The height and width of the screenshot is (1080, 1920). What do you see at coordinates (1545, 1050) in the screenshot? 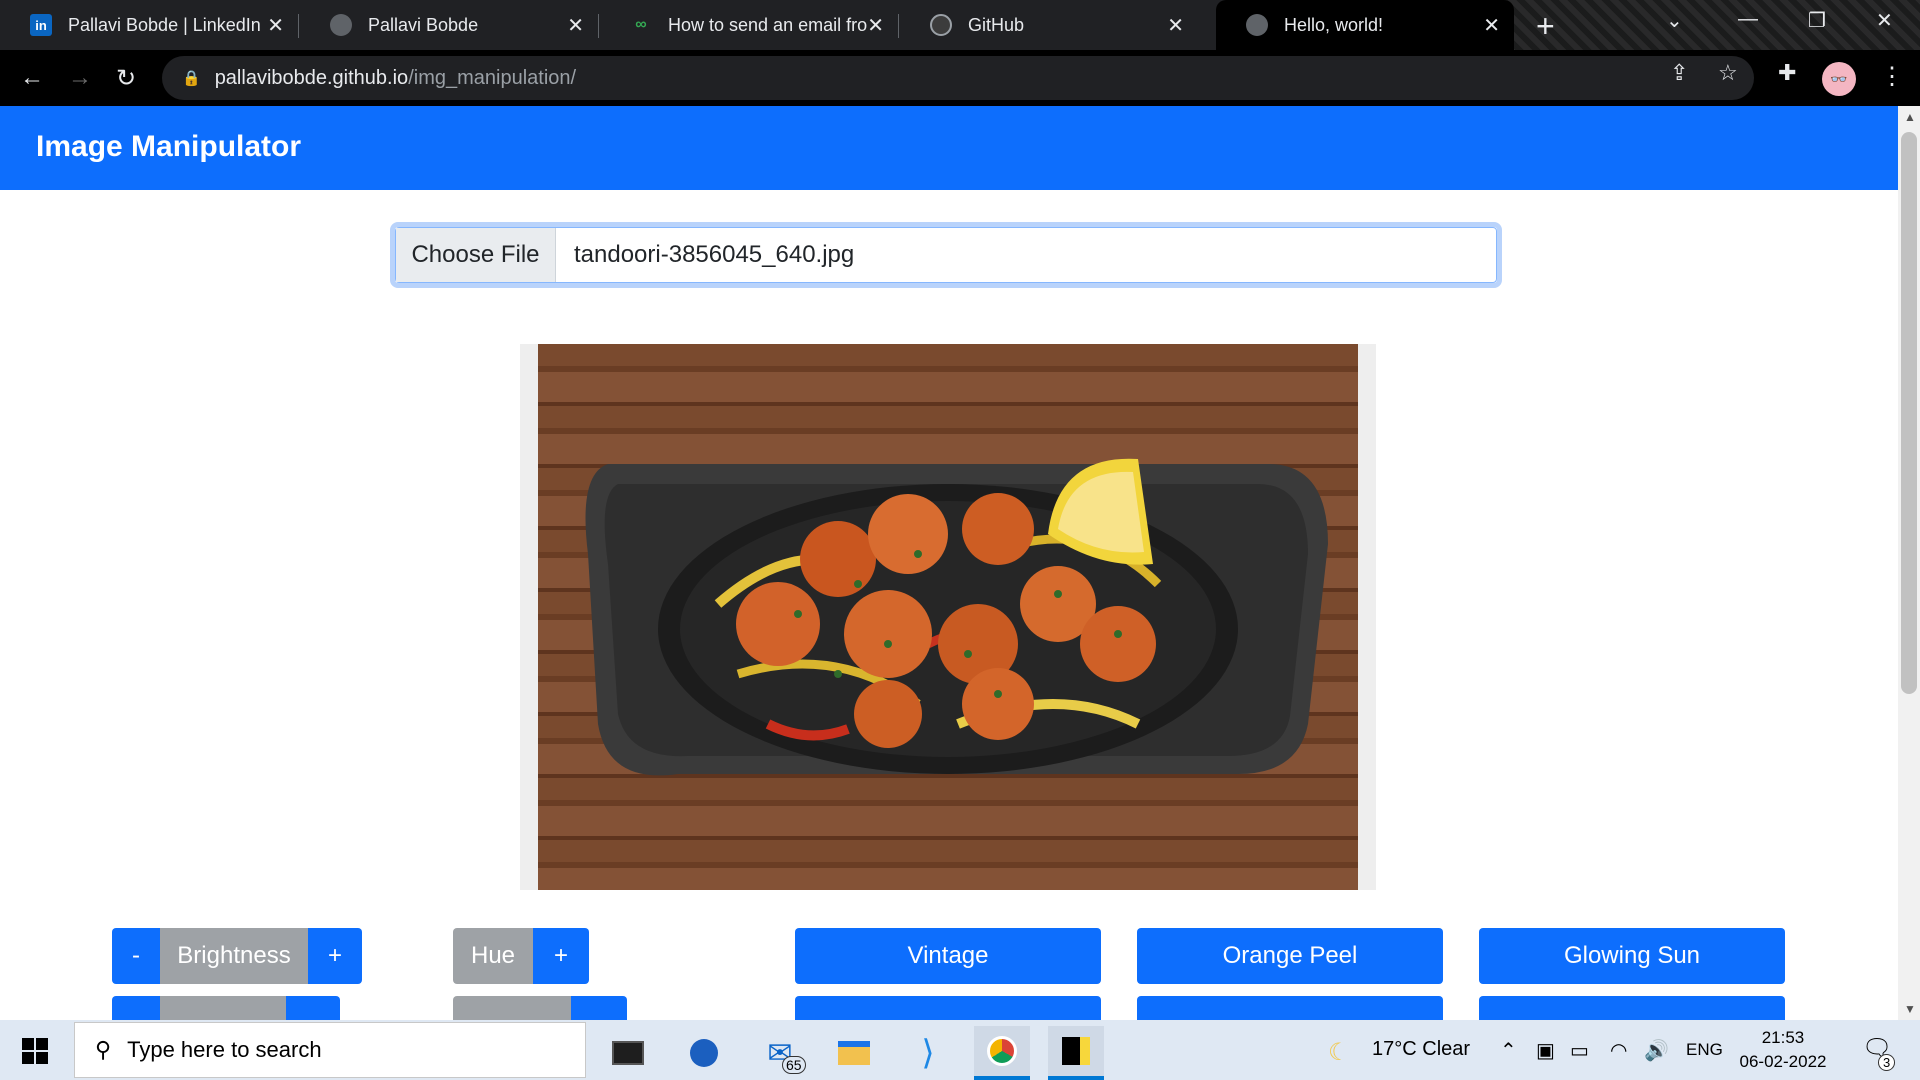
I see `meet-icon: ▣` at bounding box center [1545, 1050].